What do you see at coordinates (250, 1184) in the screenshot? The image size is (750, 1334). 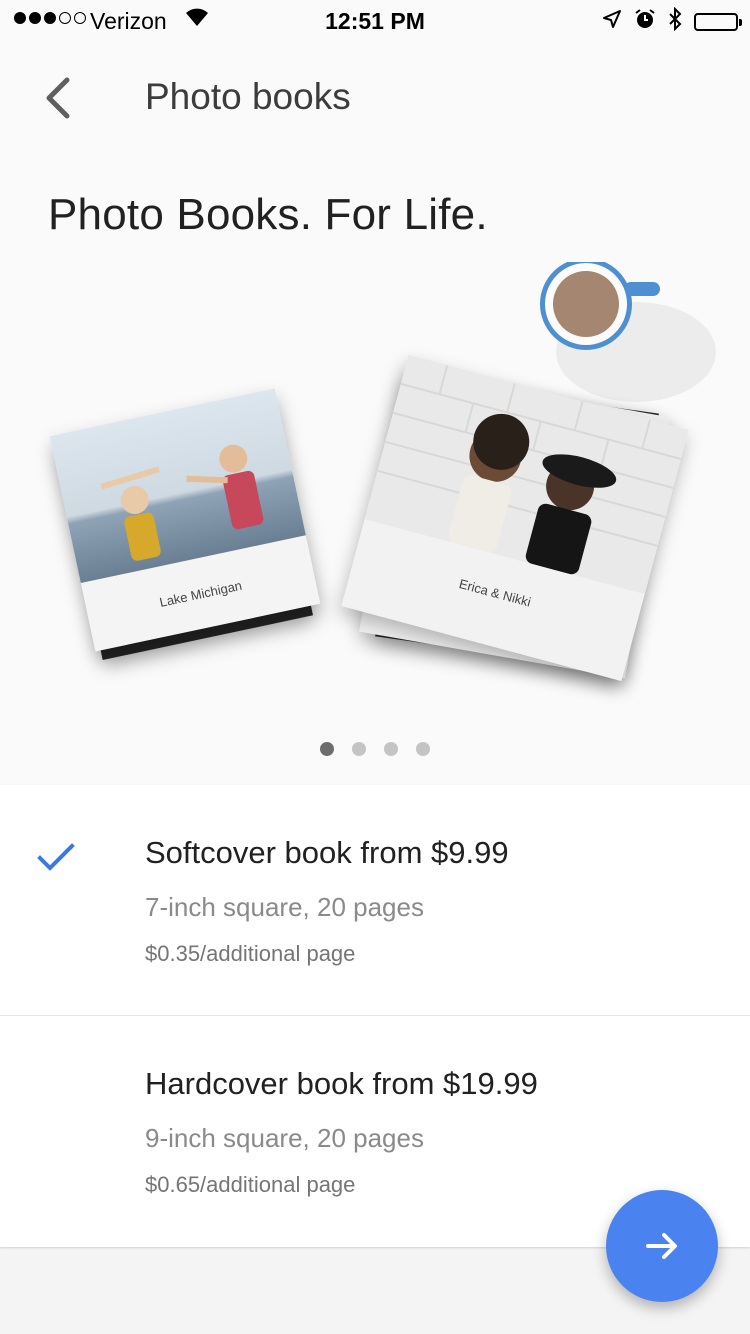 I see `option-price-note: $0.65/additional page` at bounding box center [250, 1184].